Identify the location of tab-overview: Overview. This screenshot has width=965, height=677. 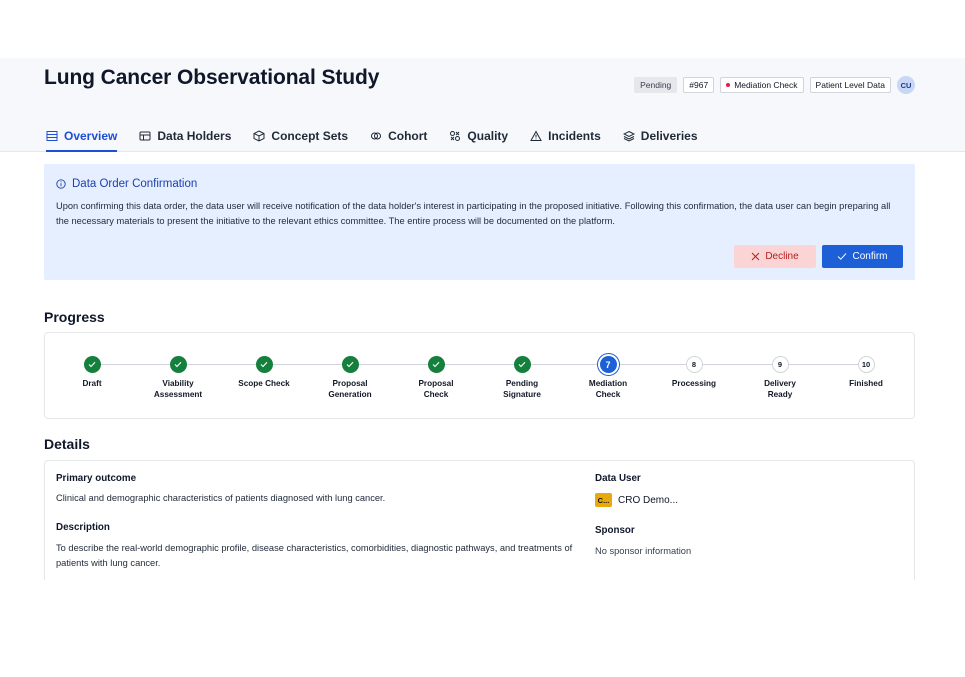
(82, 138).